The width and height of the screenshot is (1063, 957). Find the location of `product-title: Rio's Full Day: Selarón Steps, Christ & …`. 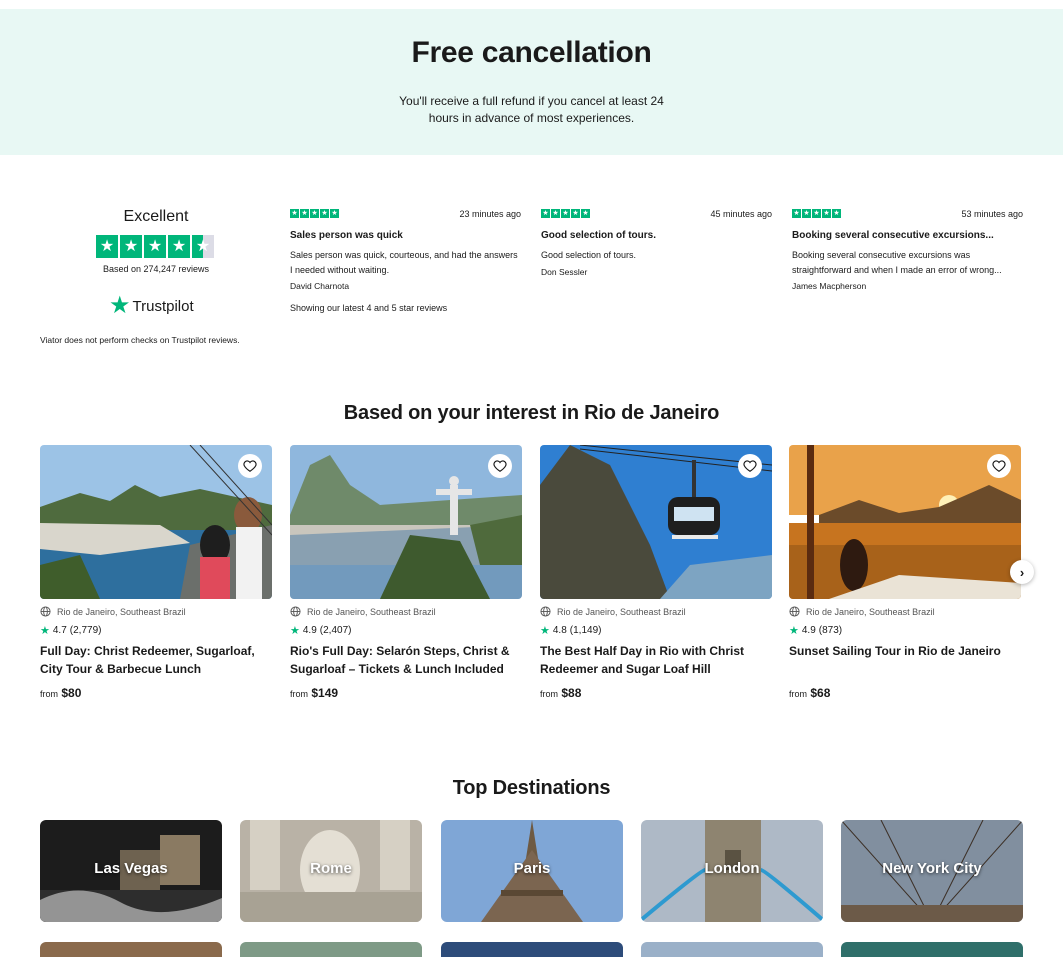

product-title: Rio's Full Day: Selarón Steps, Christ & … is located at coordinates (402, 660).